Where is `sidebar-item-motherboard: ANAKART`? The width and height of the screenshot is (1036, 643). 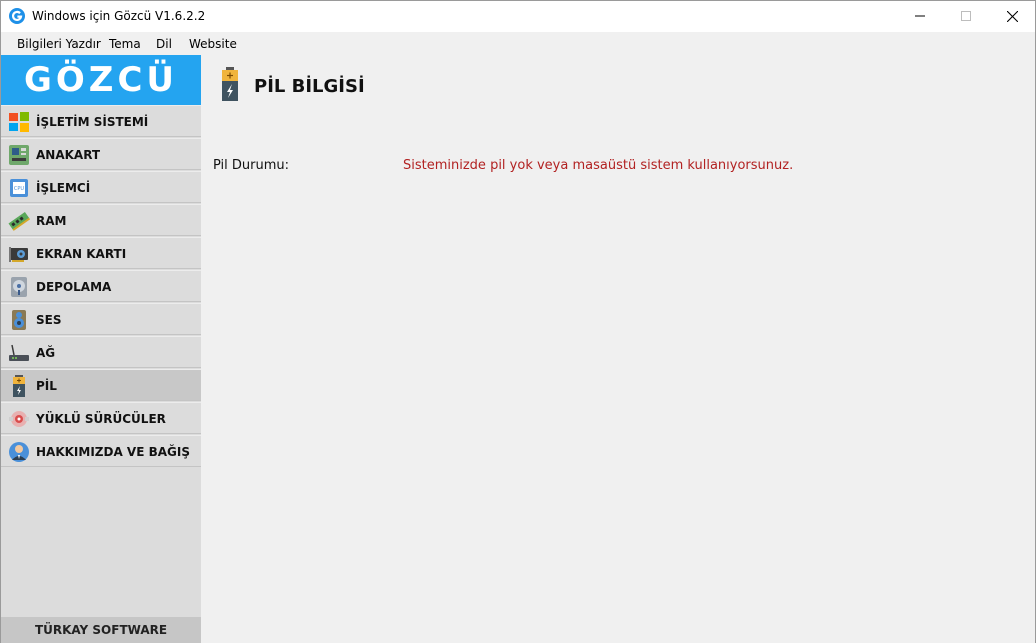
sidebar-item-motherboard: ANAKART is located at coordinates (101, 154).